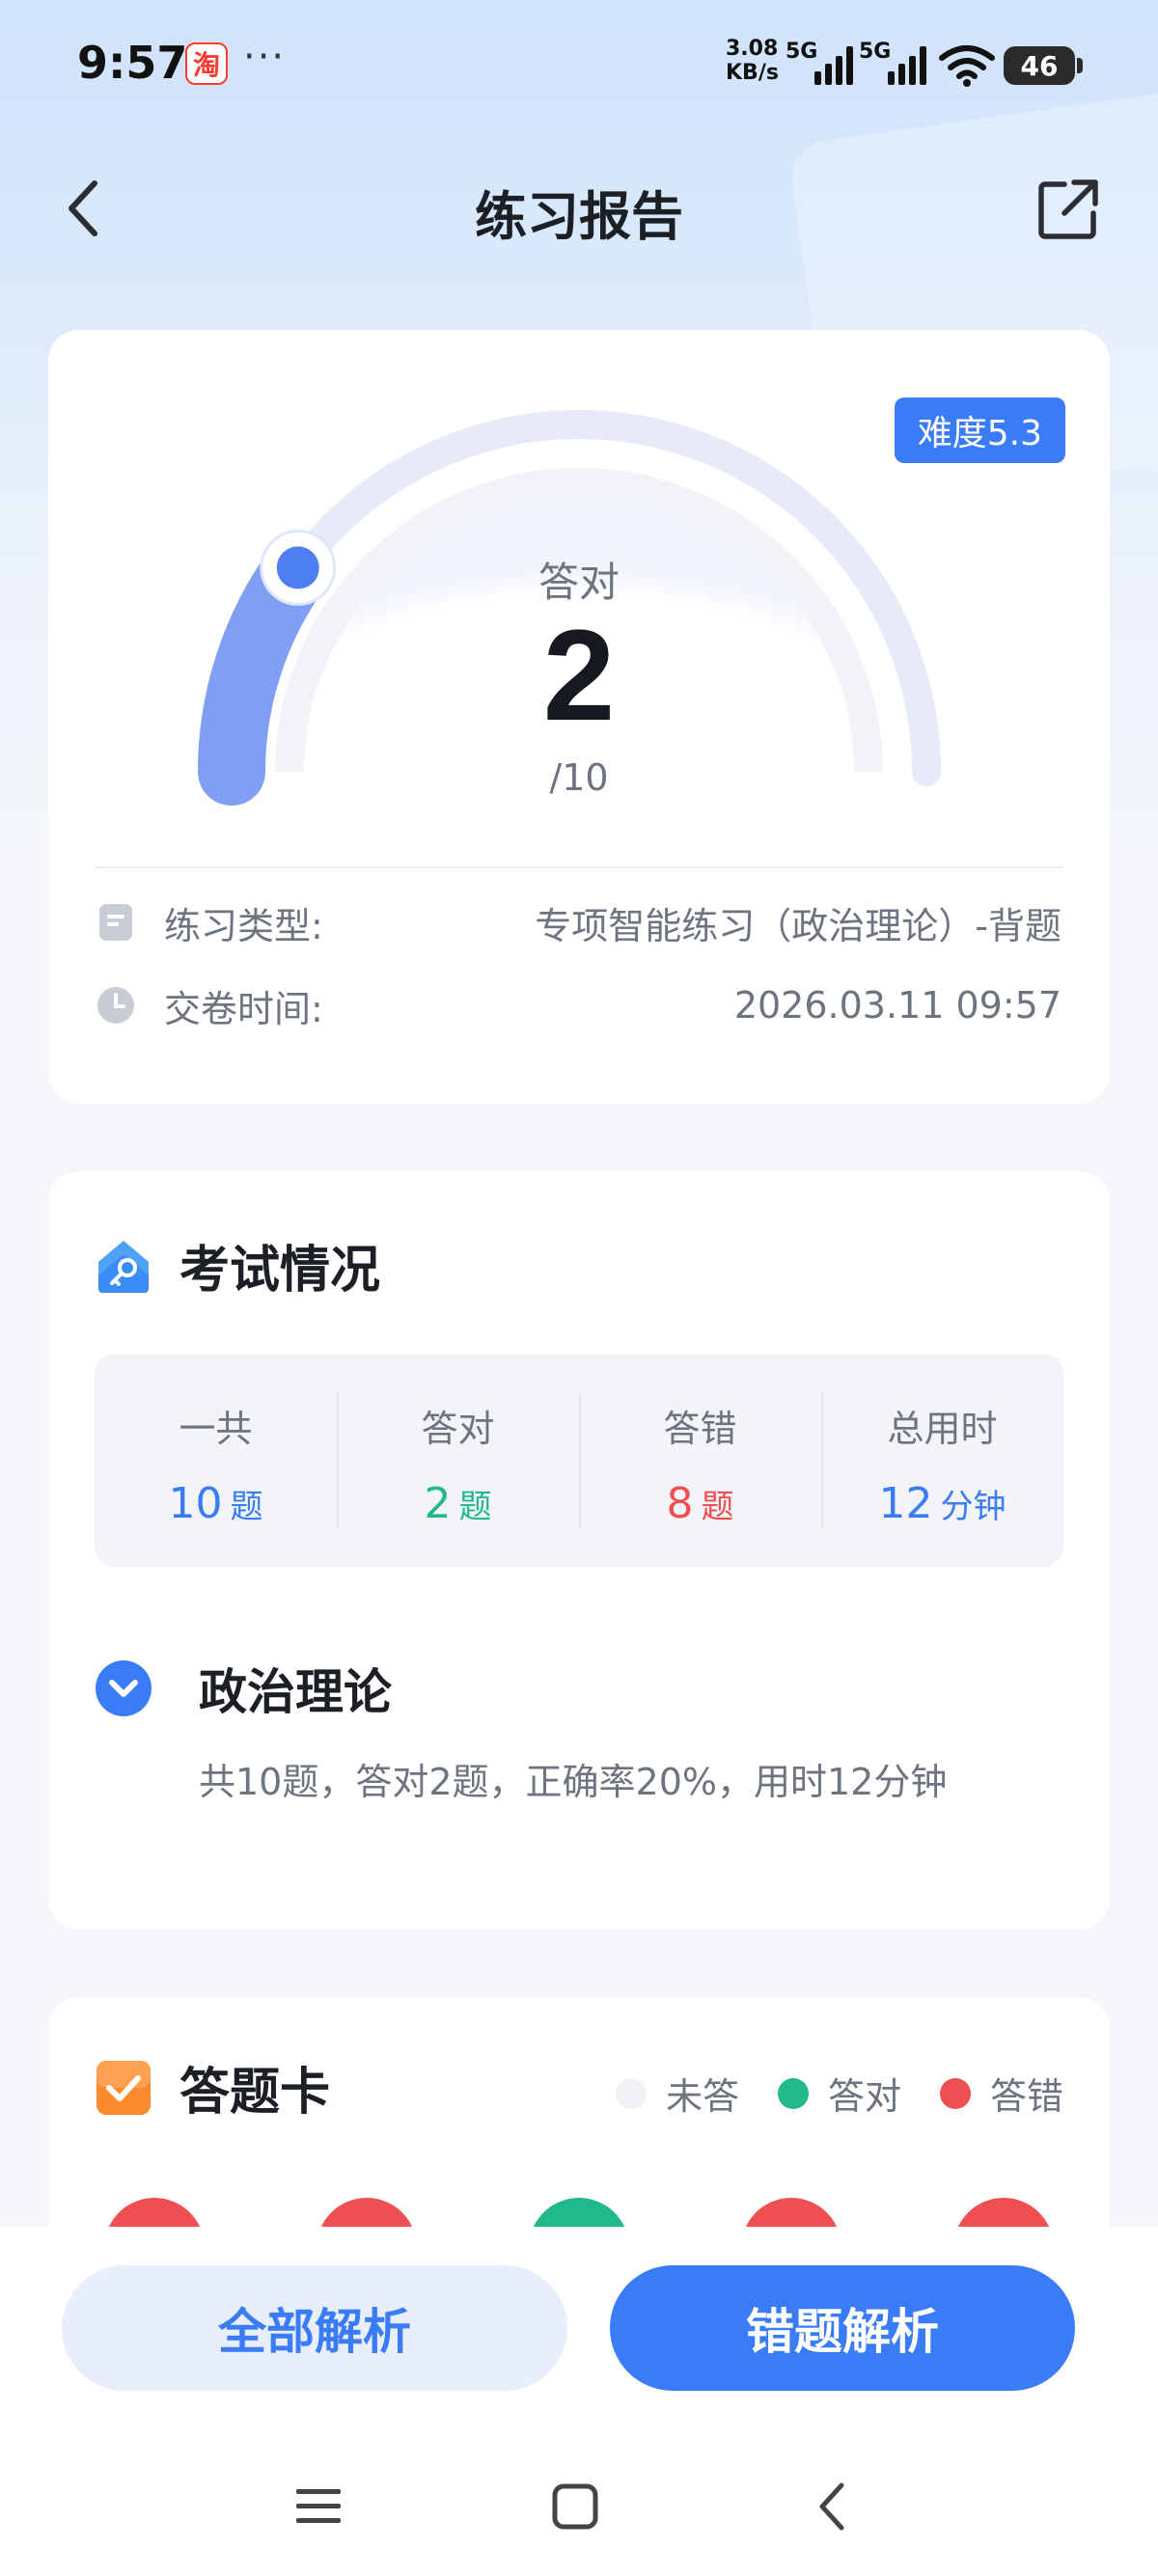 The width and height of the screenshot is (1158, 2576). What do you see at coordinates (206, 64) in the screenshot?
I see `taobao-notification-icon: 淘` at bounding box center [206, 64].